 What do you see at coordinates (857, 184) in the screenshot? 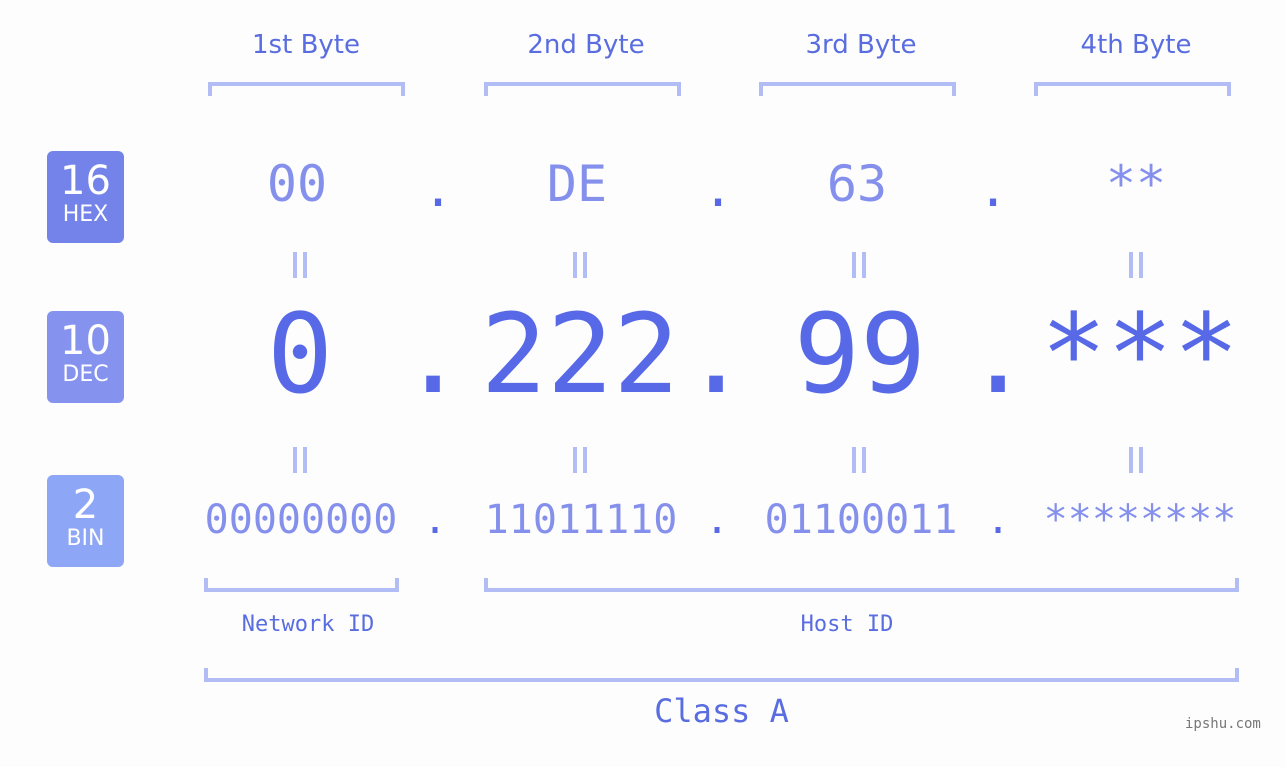
I see `hex-byte-3: 63` at bounding box center [857, 184].